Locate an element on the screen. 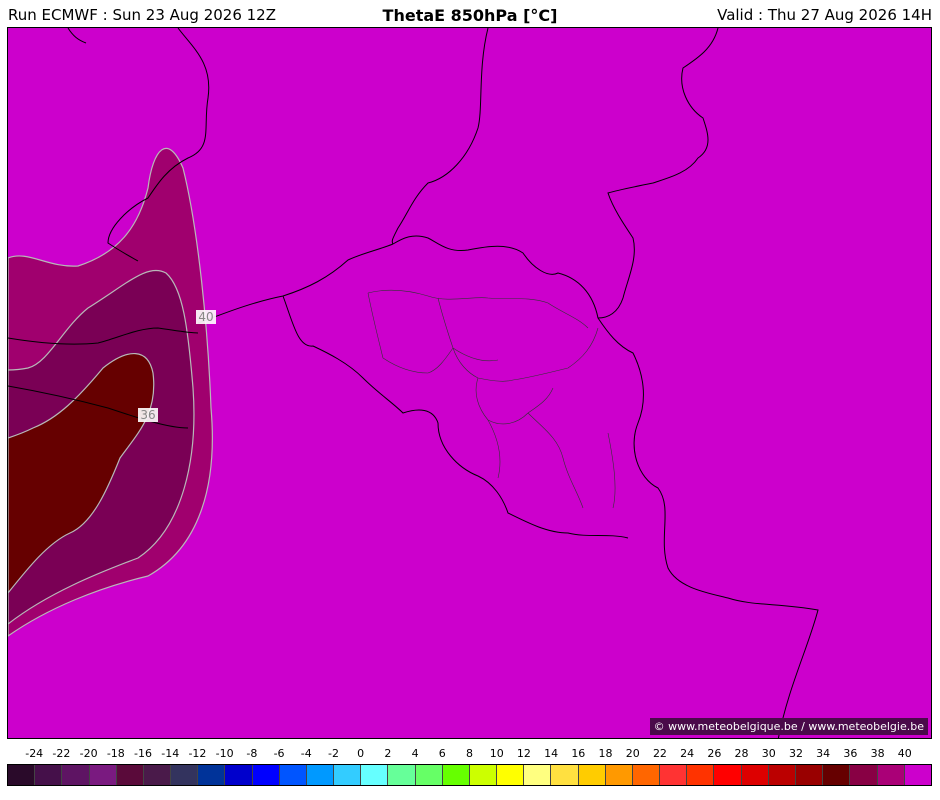  contour-label-40: 40 is located at coordinates (206, 317).